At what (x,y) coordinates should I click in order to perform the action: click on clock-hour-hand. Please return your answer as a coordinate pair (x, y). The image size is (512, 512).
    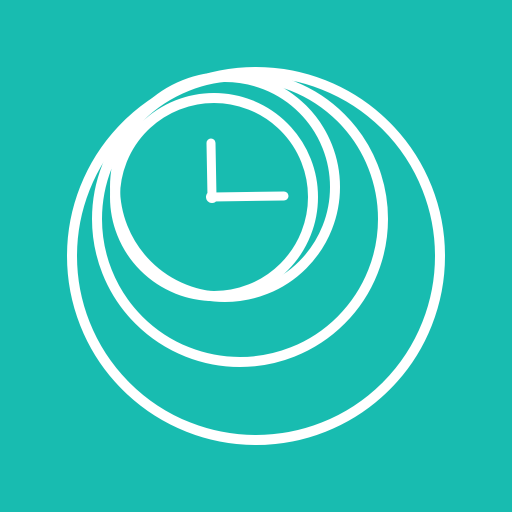
    Looking at the image, I should click on (211, 170).